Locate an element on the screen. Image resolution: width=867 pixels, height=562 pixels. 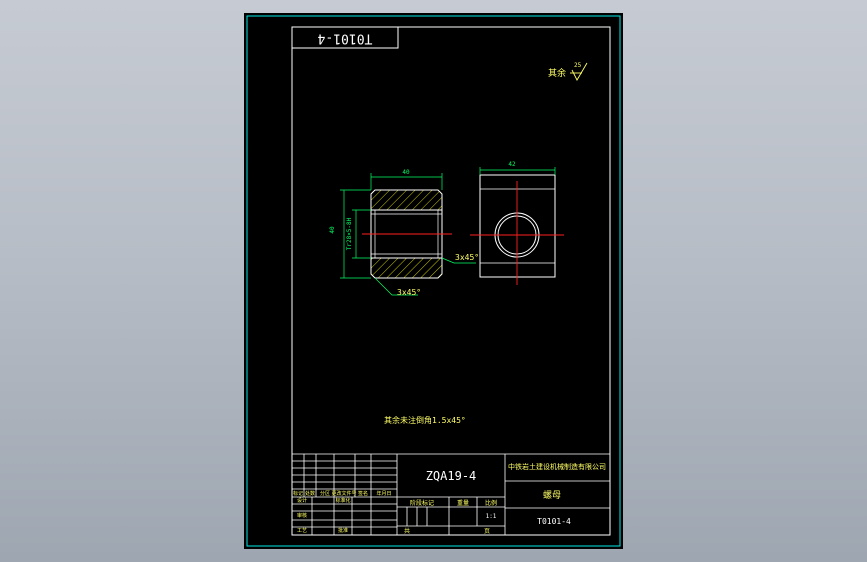
technical-note: 其余未注倒角1.5x45° is located at coordinates (425, 420).